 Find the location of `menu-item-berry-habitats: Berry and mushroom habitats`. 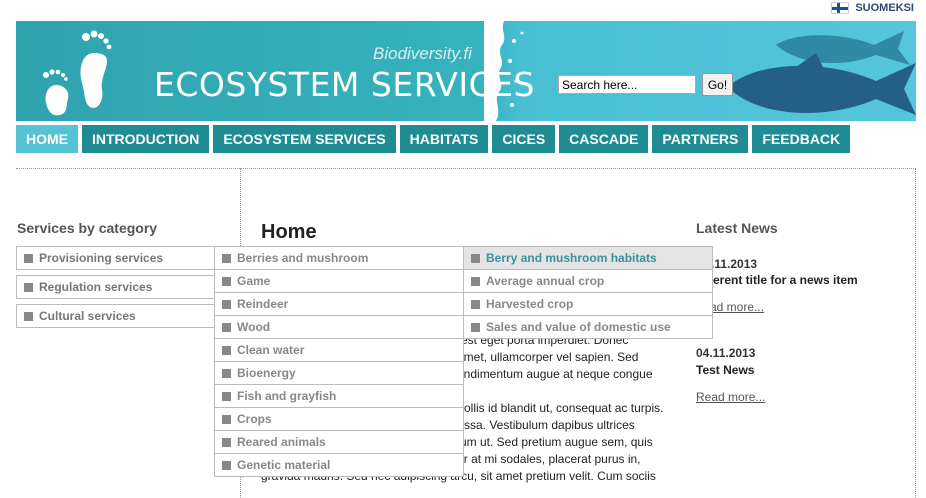

menu-item-berry-habitats: Berry and mushroom habitats is located at coordinates (588, 258).